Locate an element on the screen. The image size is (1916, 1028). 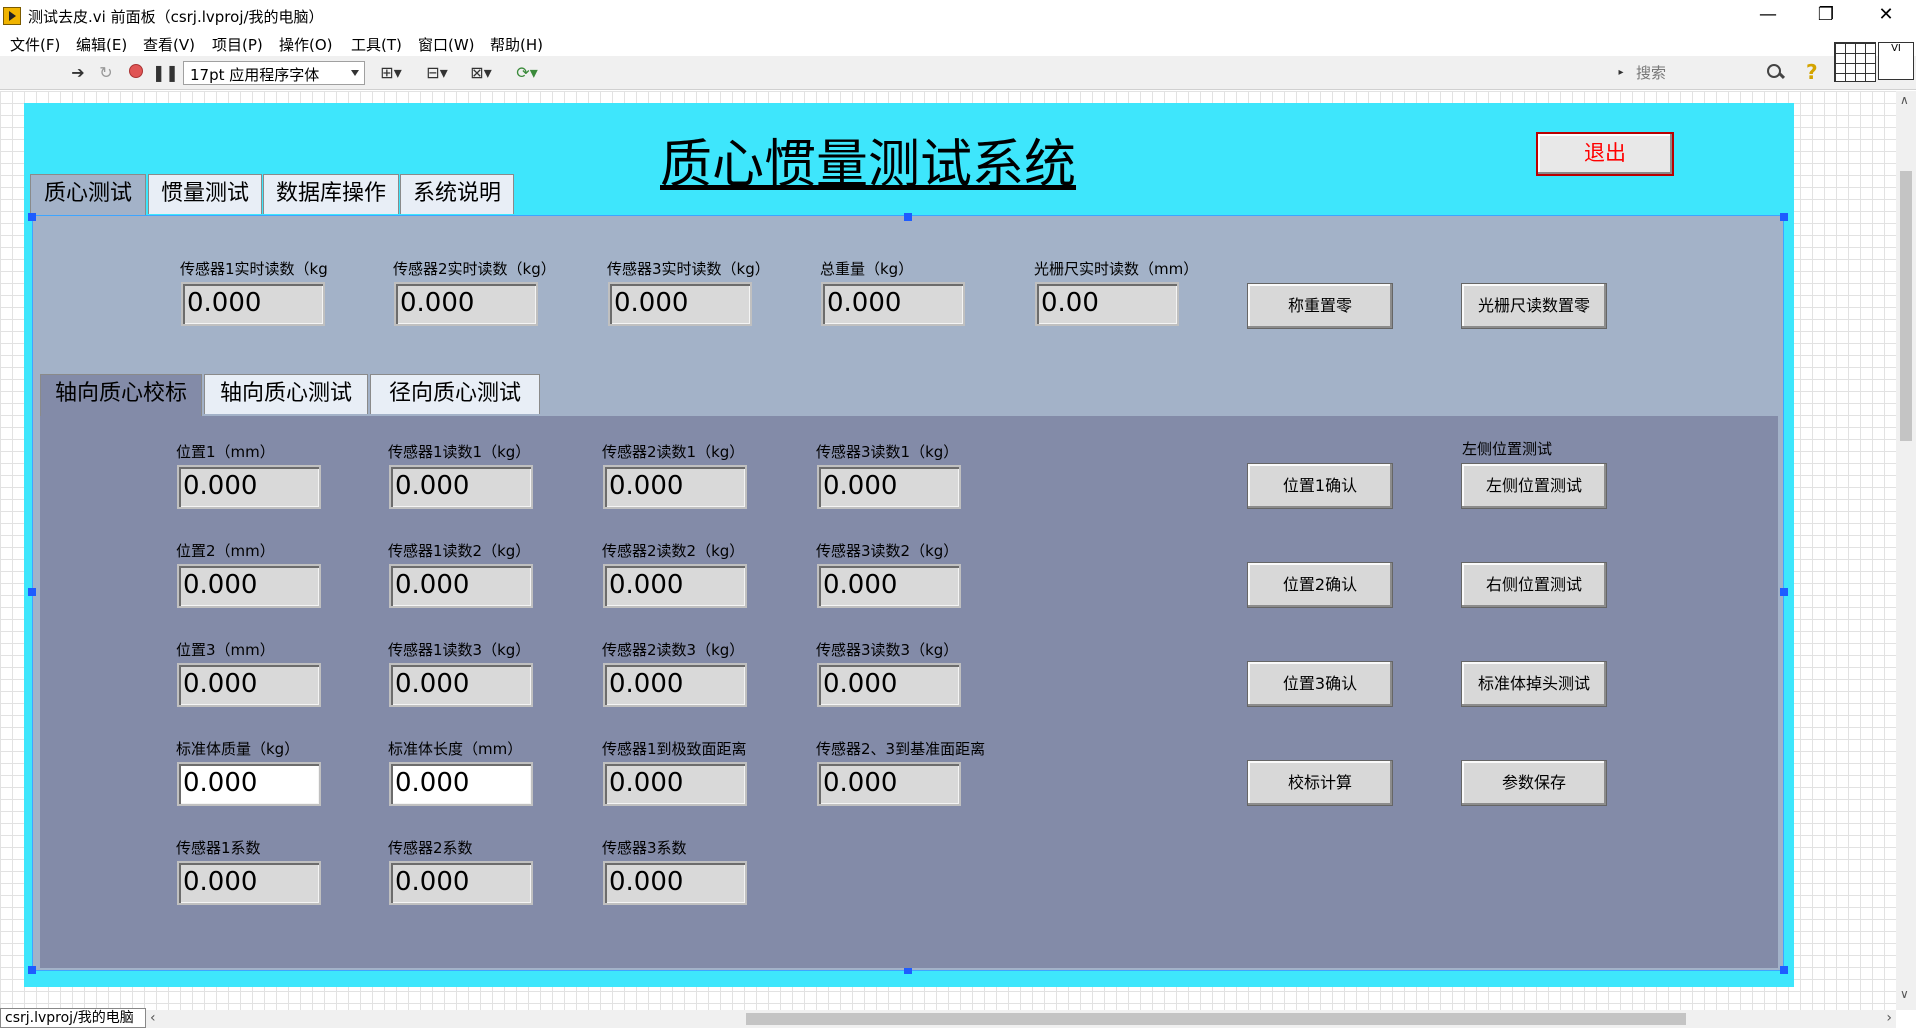
calibration-calc-button: 校标计算 is located at coordinates (1320, 783).